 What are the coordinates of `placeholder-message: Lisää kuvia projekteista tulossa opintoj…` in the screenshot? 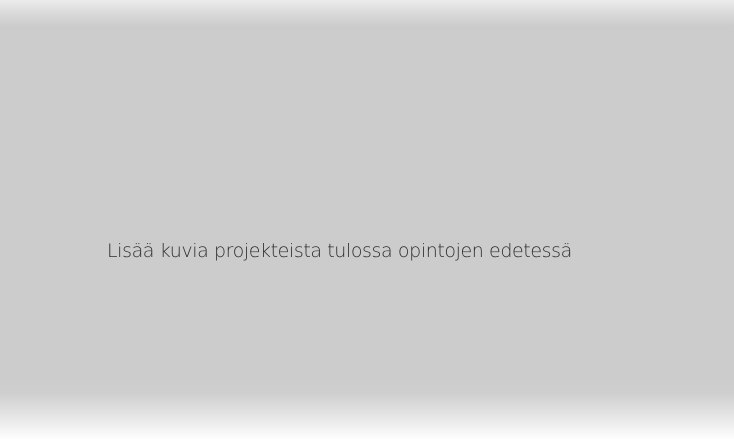 It's located at (339, 251).